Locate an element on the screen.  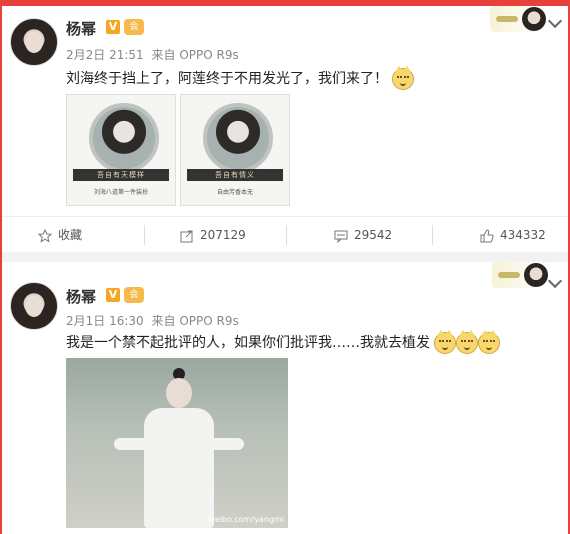
post-timestamp: 2月2日 21:51 is located at coordinates (105, 55).